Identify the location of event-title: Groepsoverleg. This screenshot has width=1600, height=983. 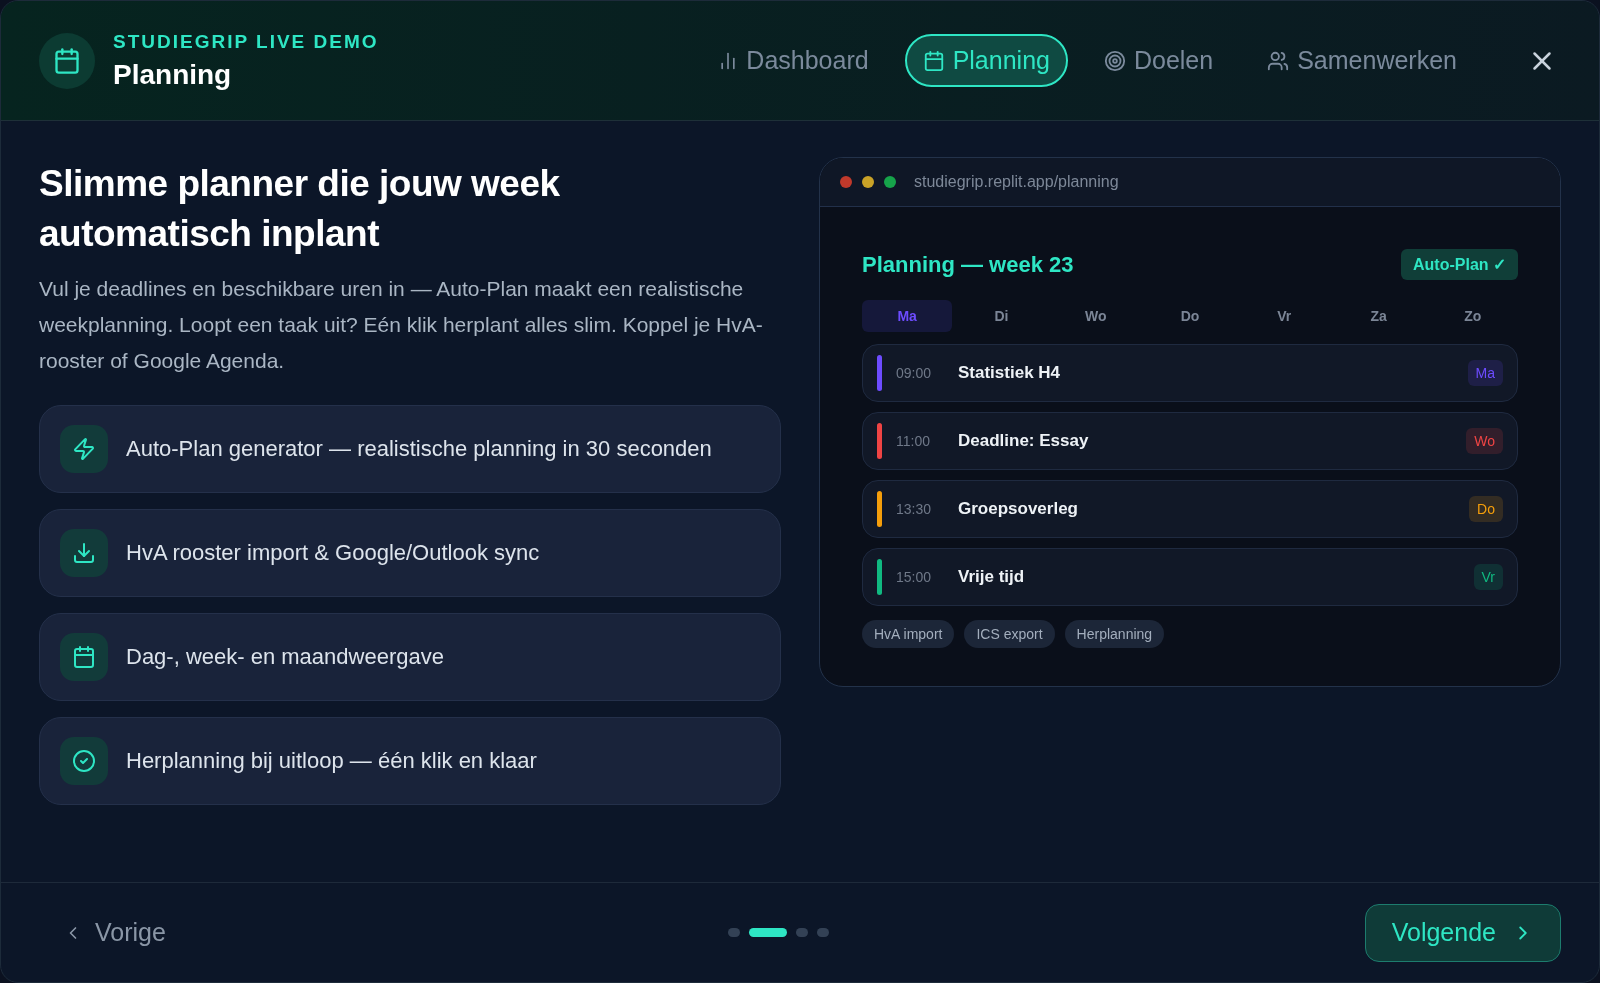
(1018, 509).